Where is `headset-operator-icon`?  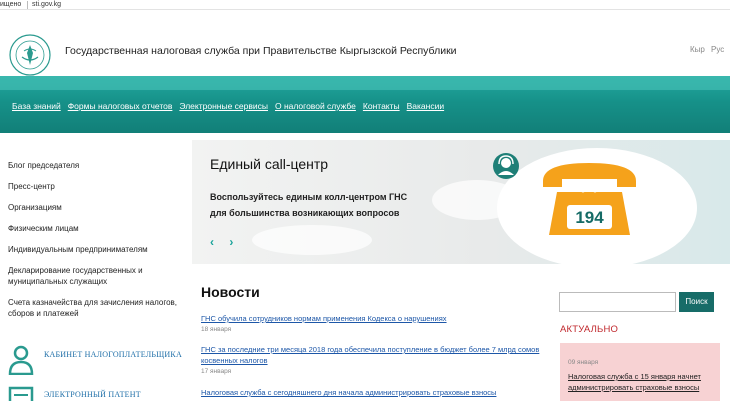 headset-operator-icon is located at coordinates (506, 166).